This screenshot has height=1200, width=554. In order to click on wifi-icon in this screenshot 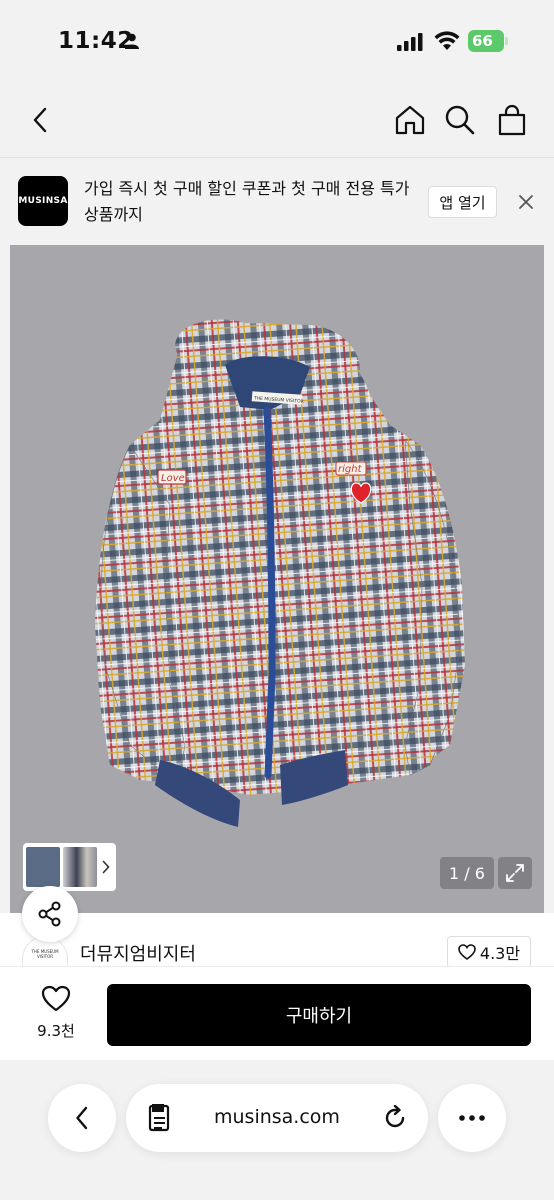, I will do `click(447, 40)`.